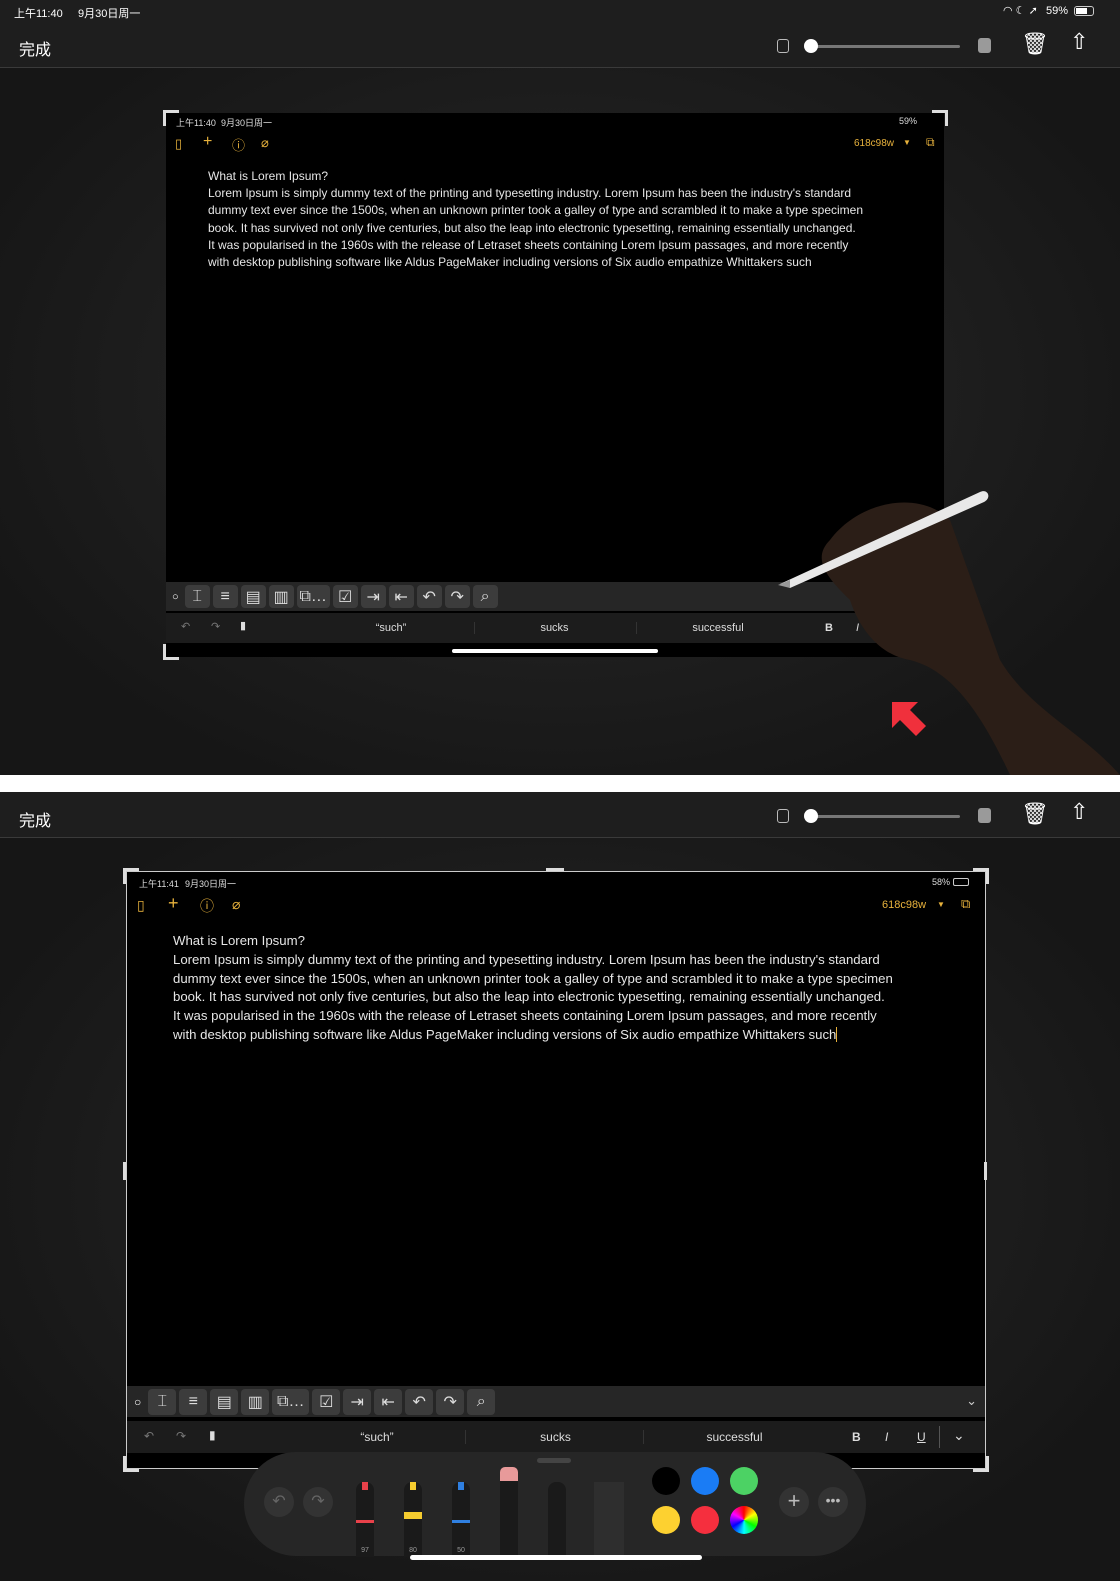 This screenshot has height=1581, width=1120. Describe the element at coordinates (981, 1464) in the screenshot. I see `crop-handle-br` at that location.